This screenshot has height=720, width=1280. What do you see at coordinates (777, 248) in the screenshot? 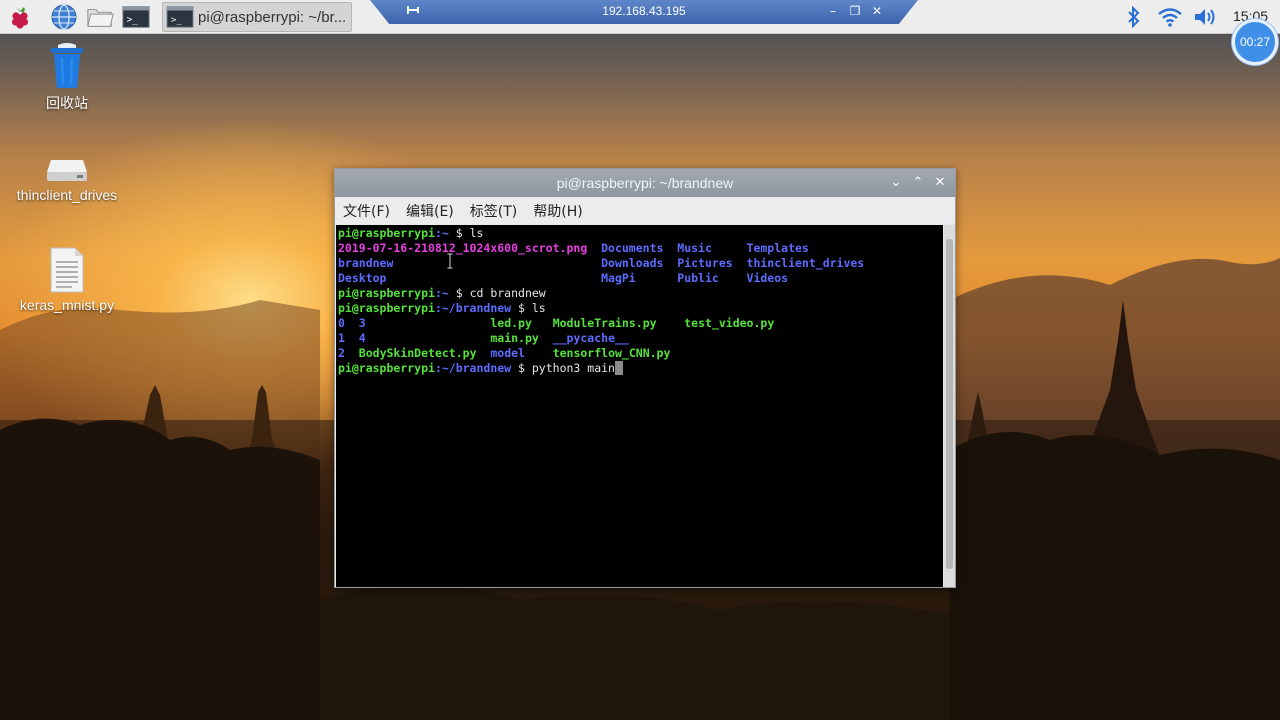
I see `ls-entry: Templates` at bounding box center [777, 248].